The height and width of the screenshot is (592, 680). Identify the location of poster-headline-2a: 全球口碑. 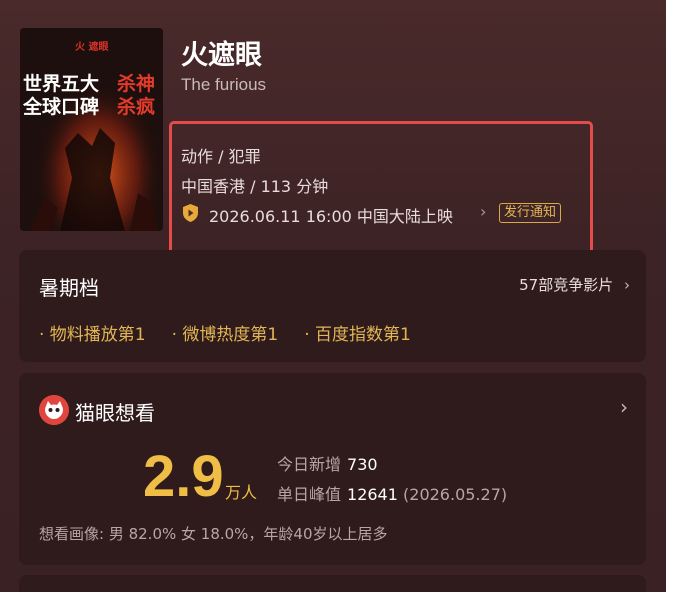
(60, 106).